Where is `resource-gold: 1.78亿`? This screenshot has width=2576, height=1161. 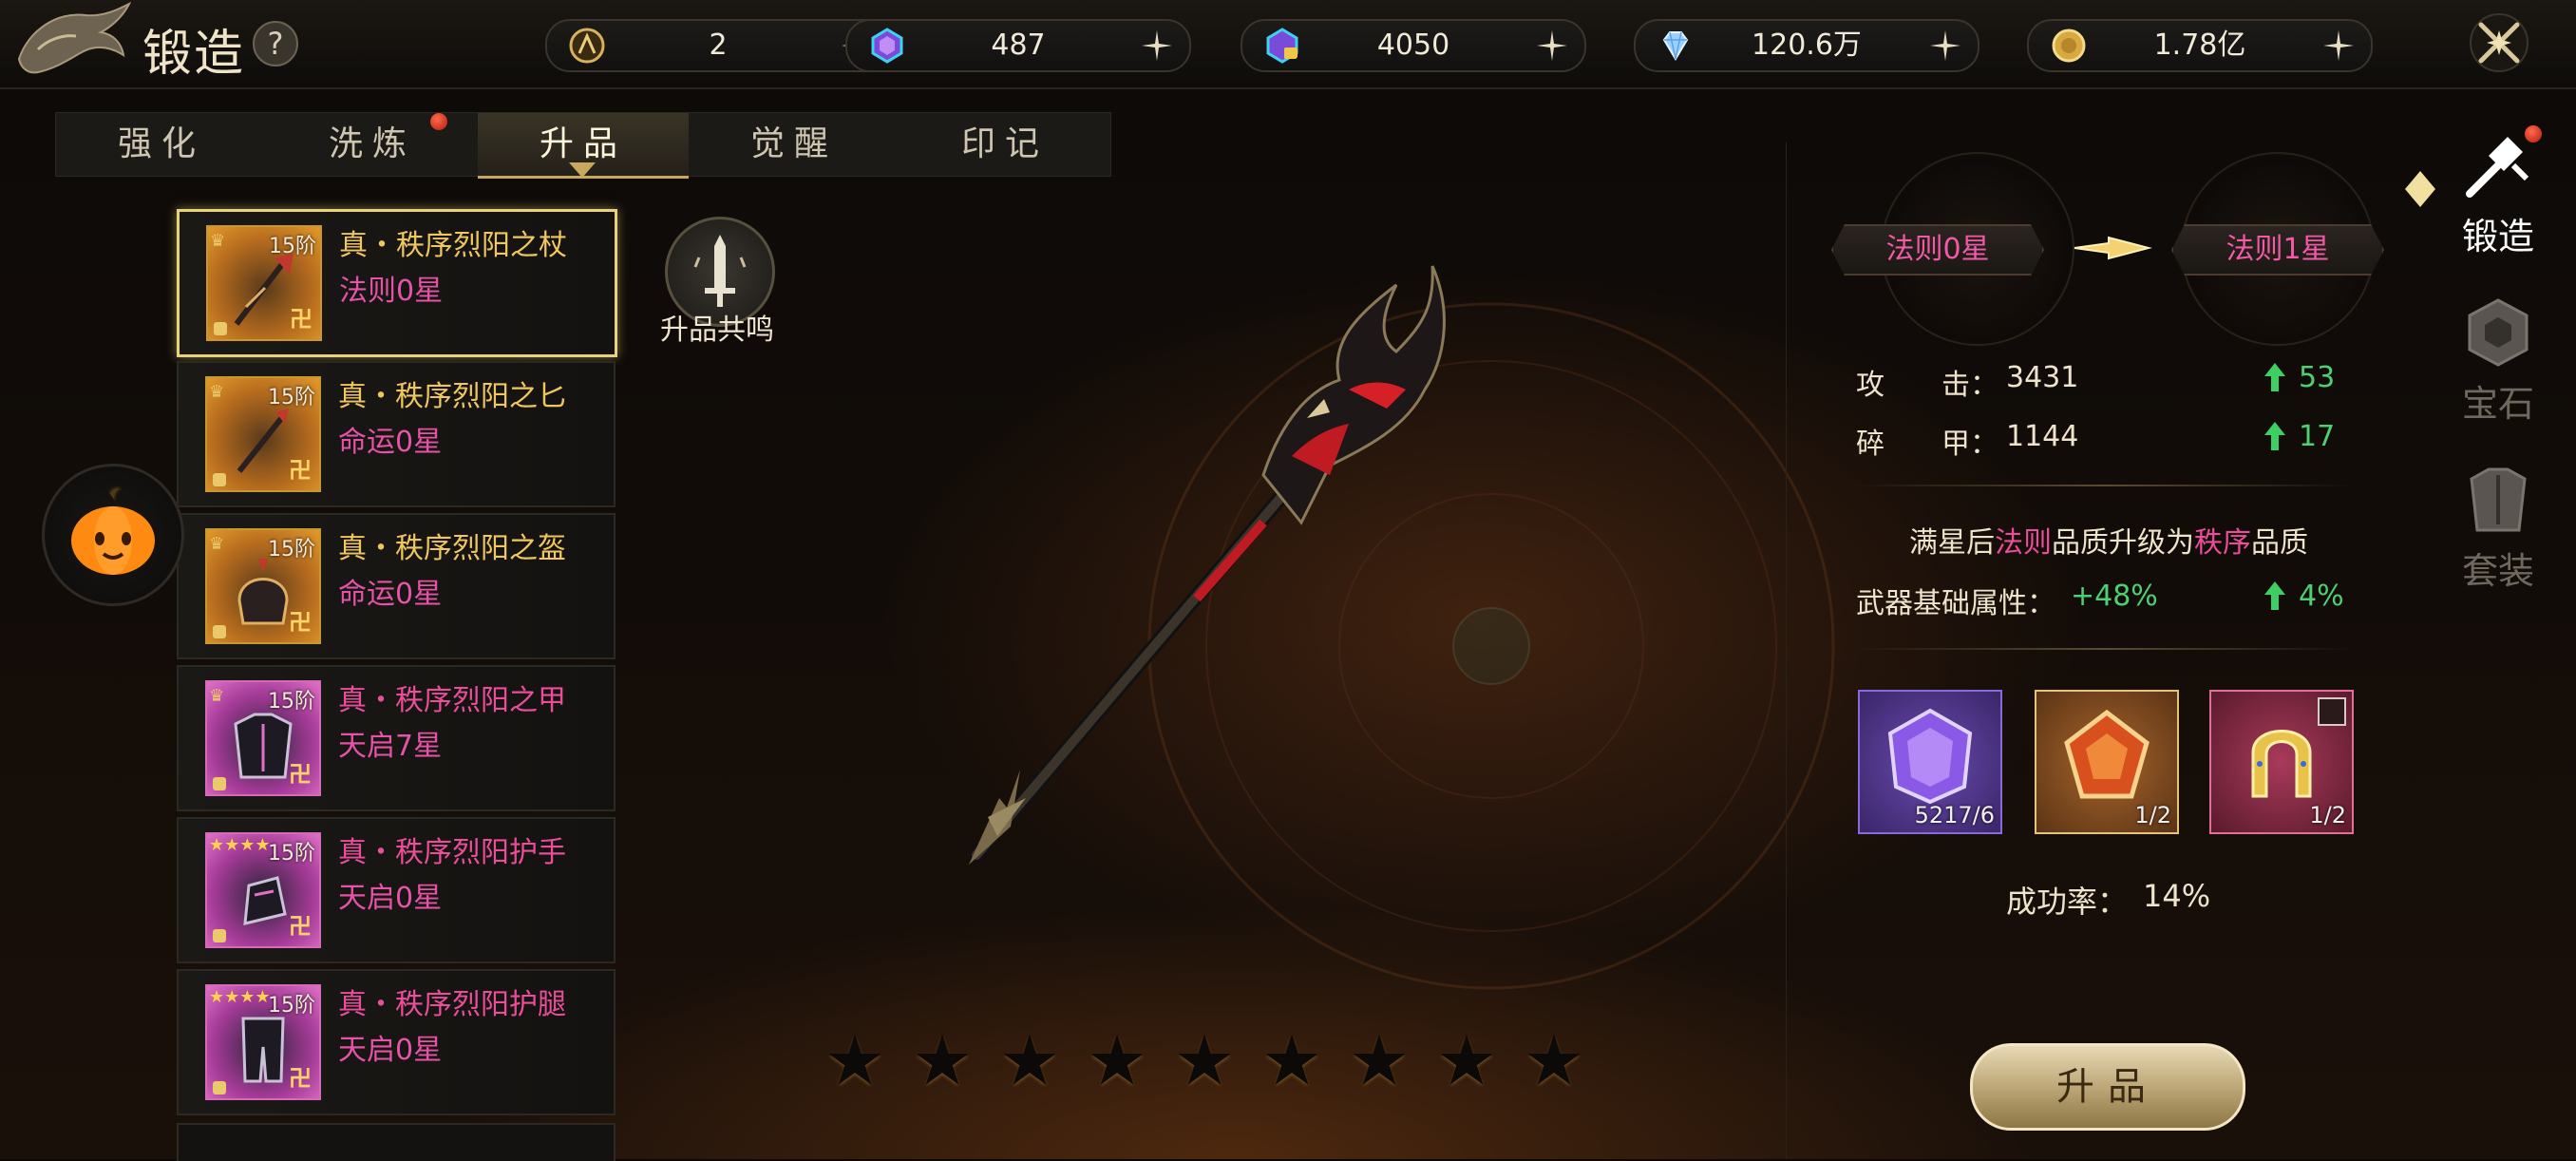
resource-gold: 1.78亿 is located at coordinates (2200, 45).